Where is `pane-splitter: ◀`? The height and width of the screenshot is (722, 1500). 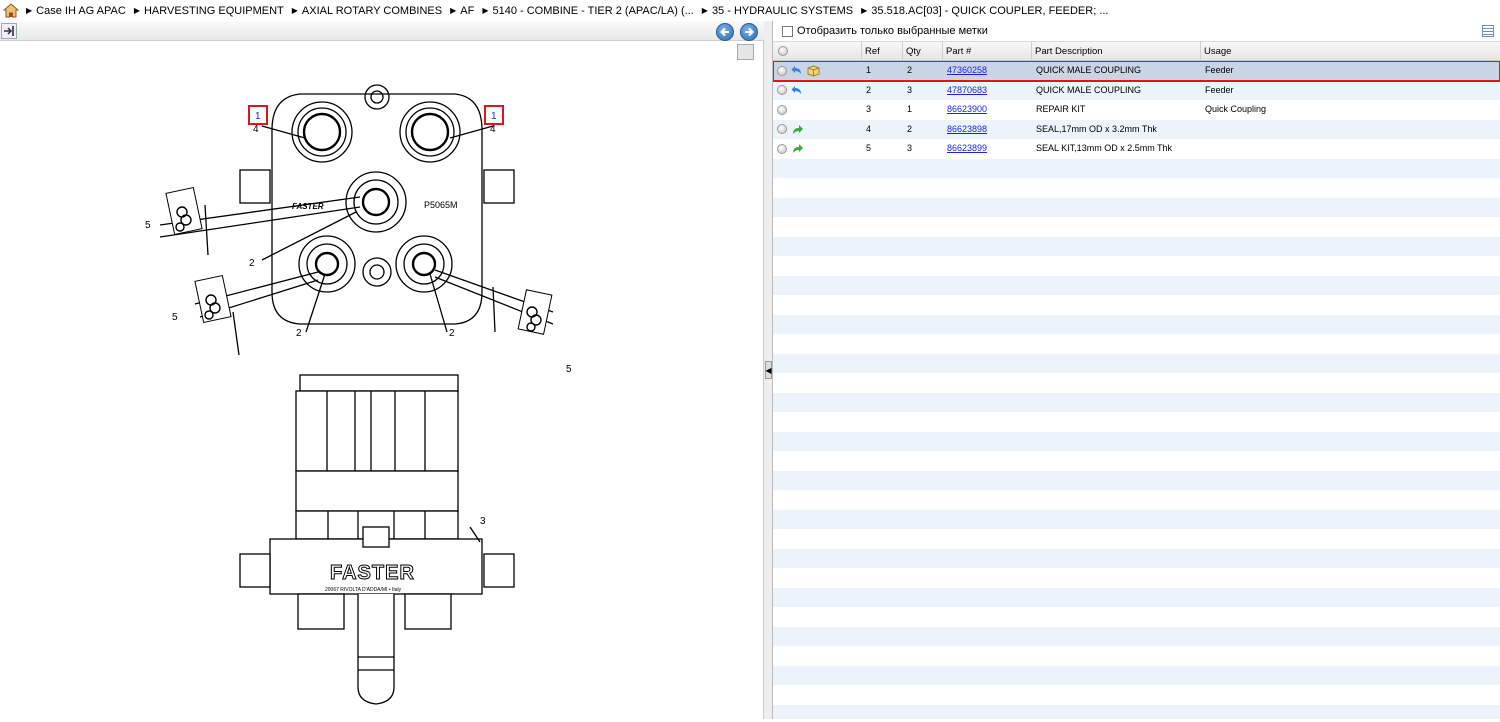
pane-splitter: ◀ is located at coordinates (768, 370).